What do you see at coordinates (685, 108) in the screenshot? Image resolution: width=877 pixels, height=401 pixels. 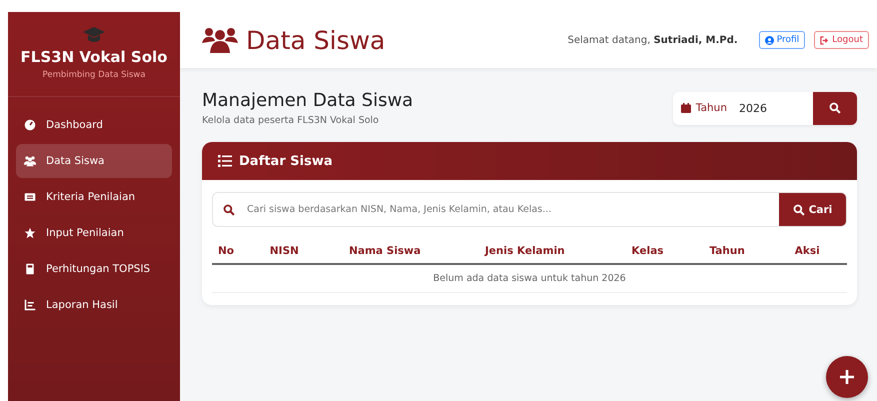 I see `calendar-icon` at bounding box center [685, 108].